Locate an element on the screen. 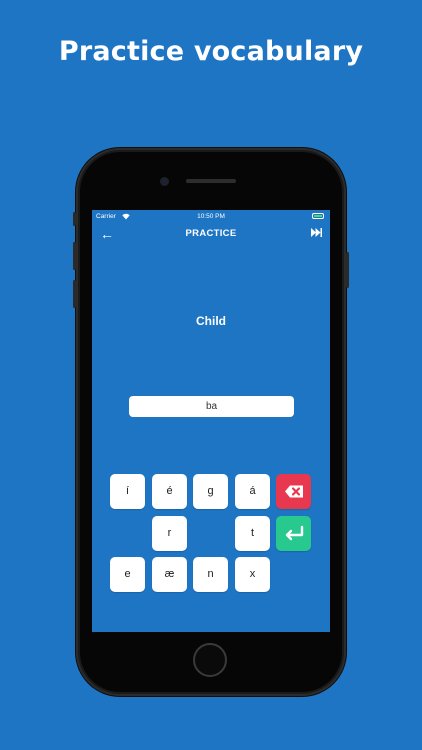  backspace-icon is located at coordinates (294, 491).